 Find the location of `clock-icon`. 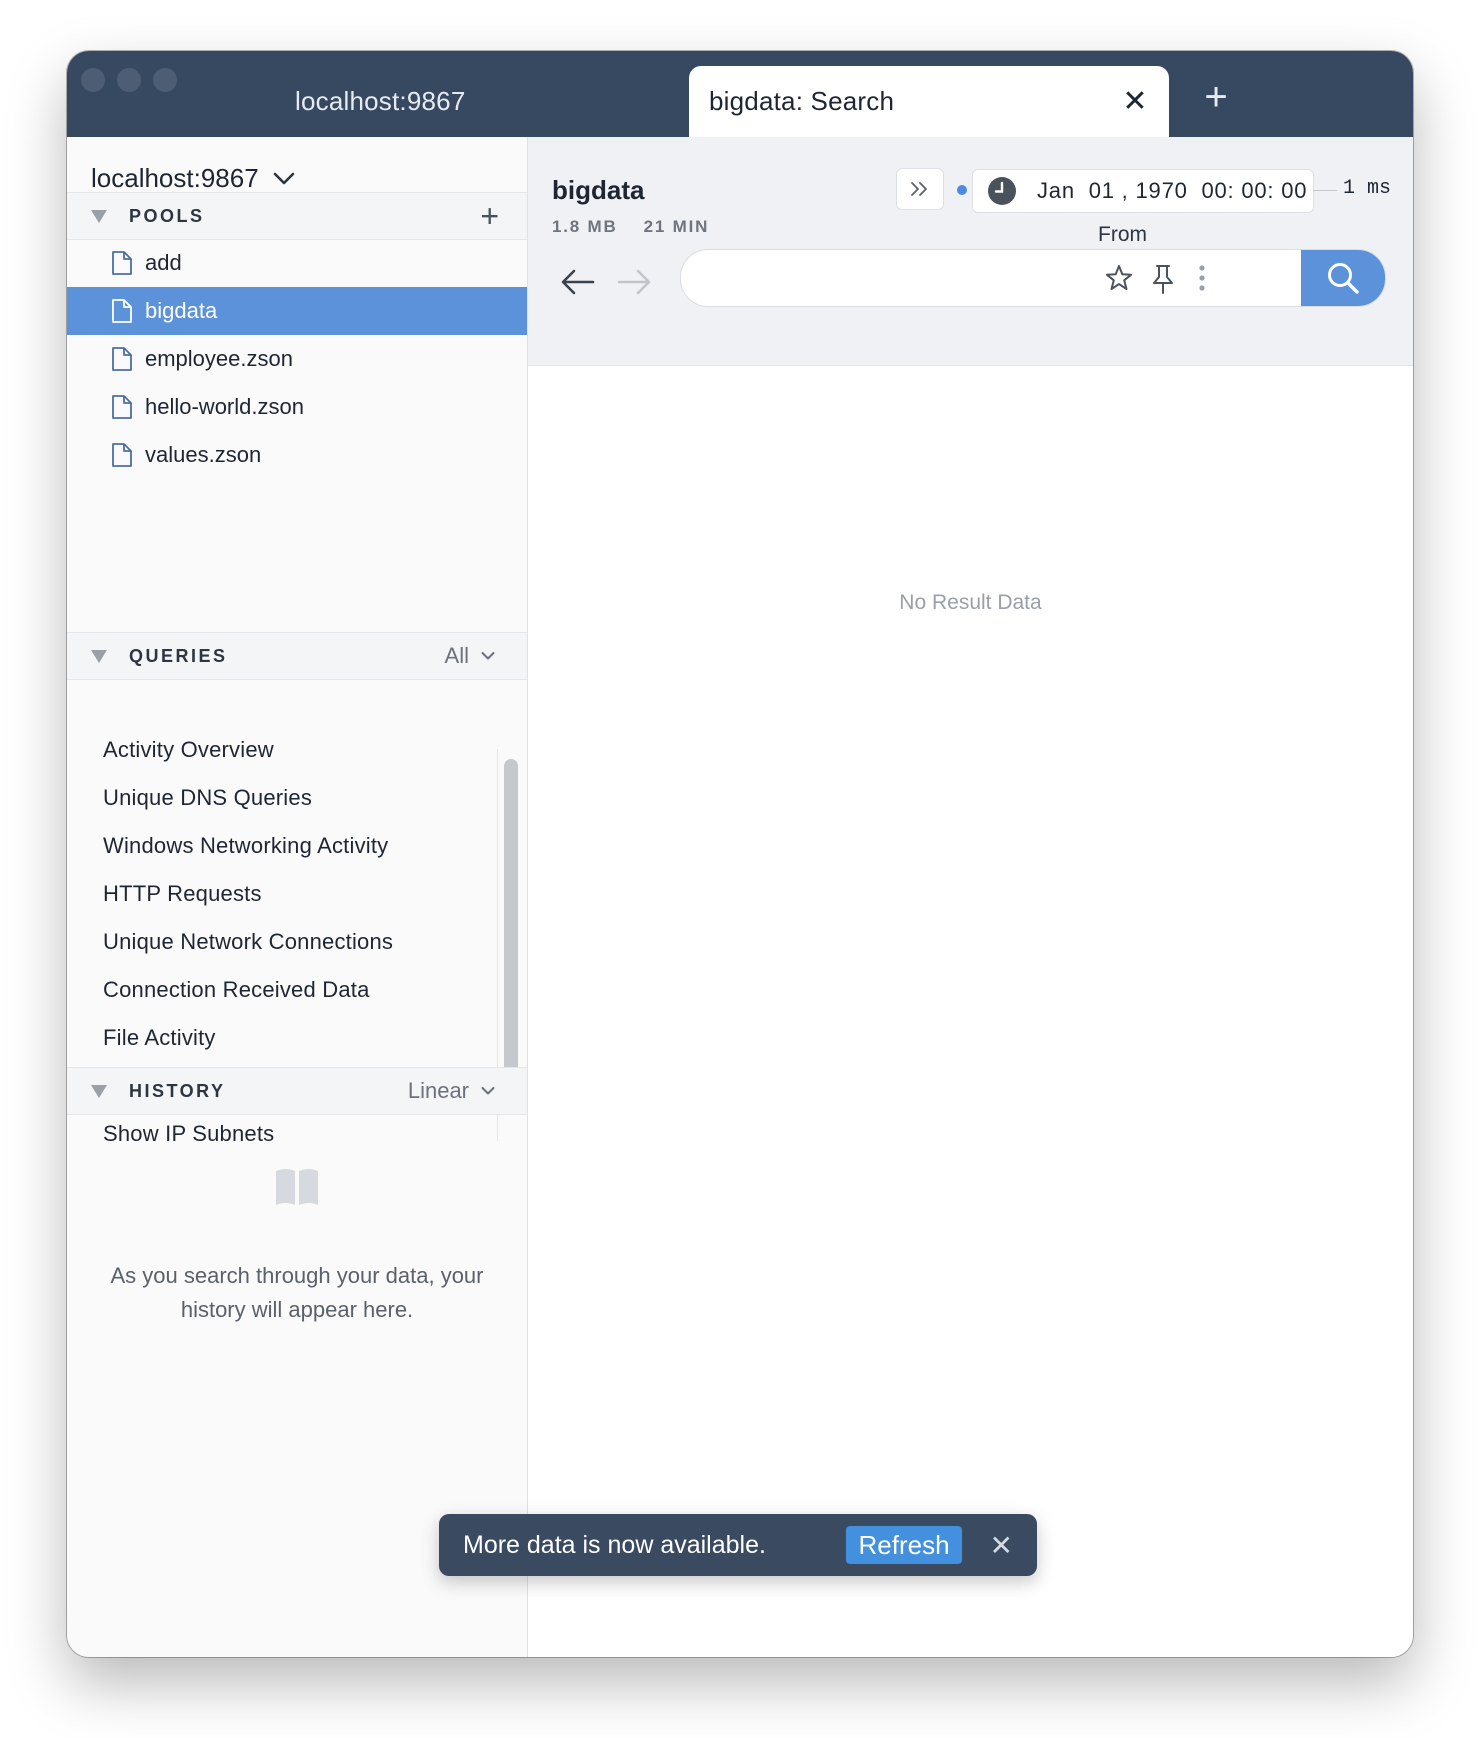

clock-icon is located at coordinates (1002, 191).